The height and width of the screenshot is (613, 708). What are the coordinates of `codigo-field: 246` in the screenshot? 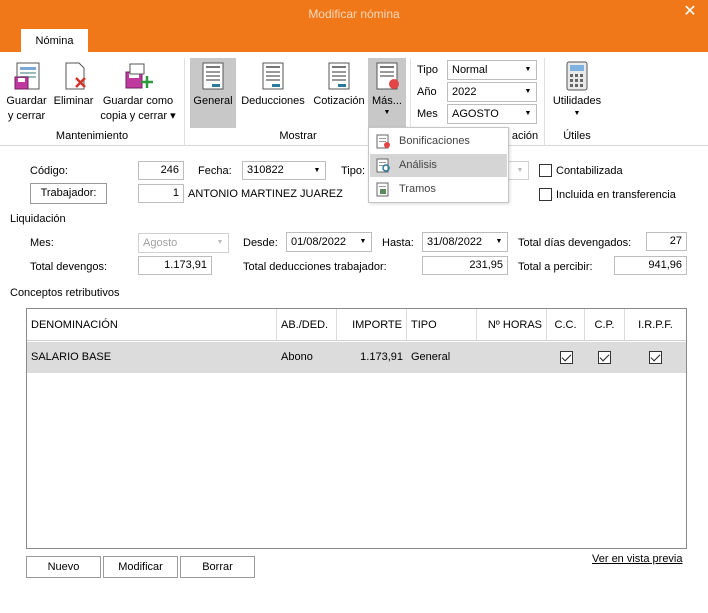 It's located at (161, 170).